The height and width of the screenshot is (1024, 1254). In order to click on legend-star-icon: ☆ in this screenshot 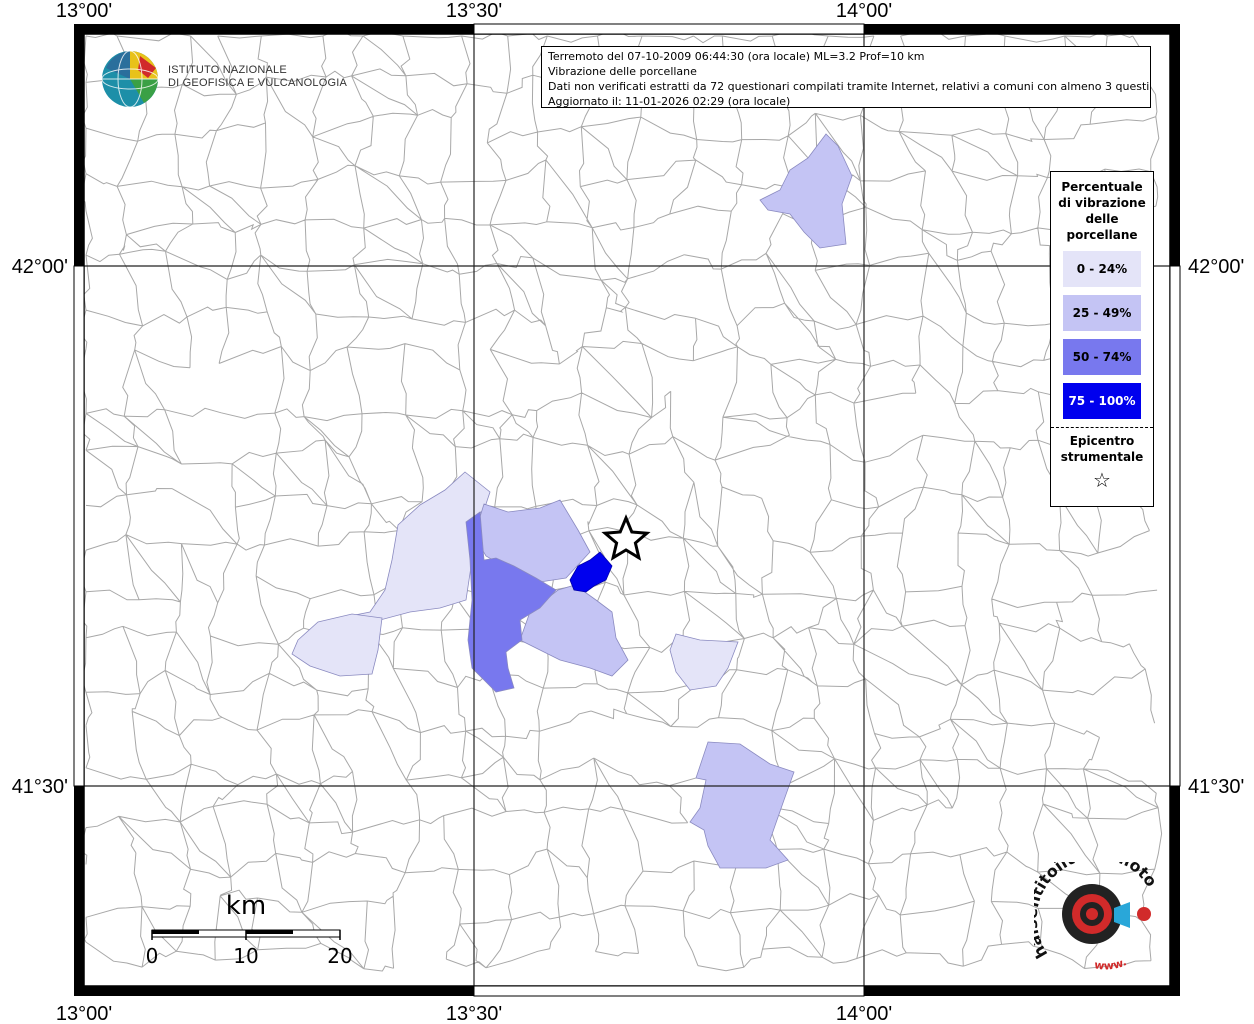, I will do `click(1102, 480)`.